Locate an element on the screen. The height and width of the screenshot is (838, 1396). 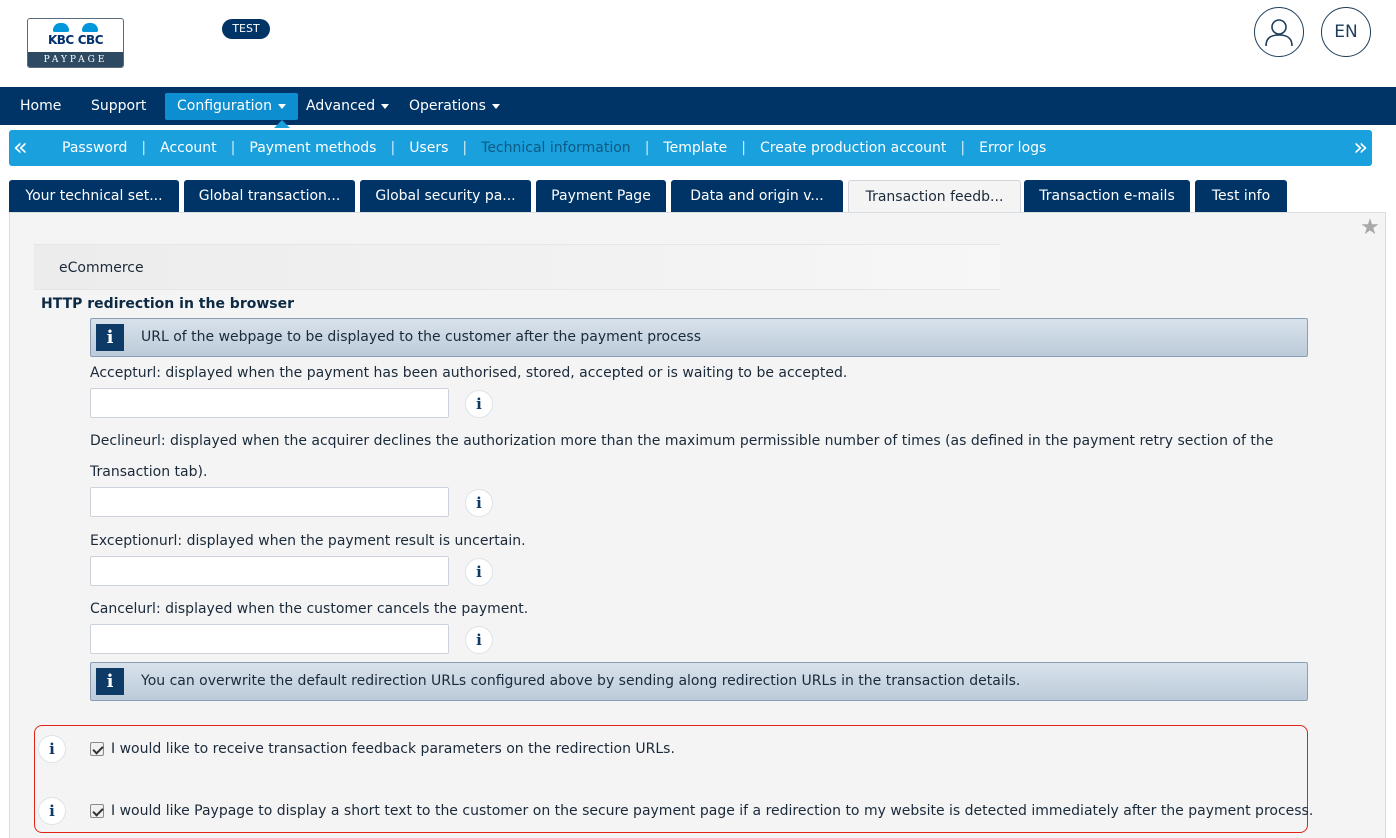
subnav-template: Template is located at coordinates (695, 148).